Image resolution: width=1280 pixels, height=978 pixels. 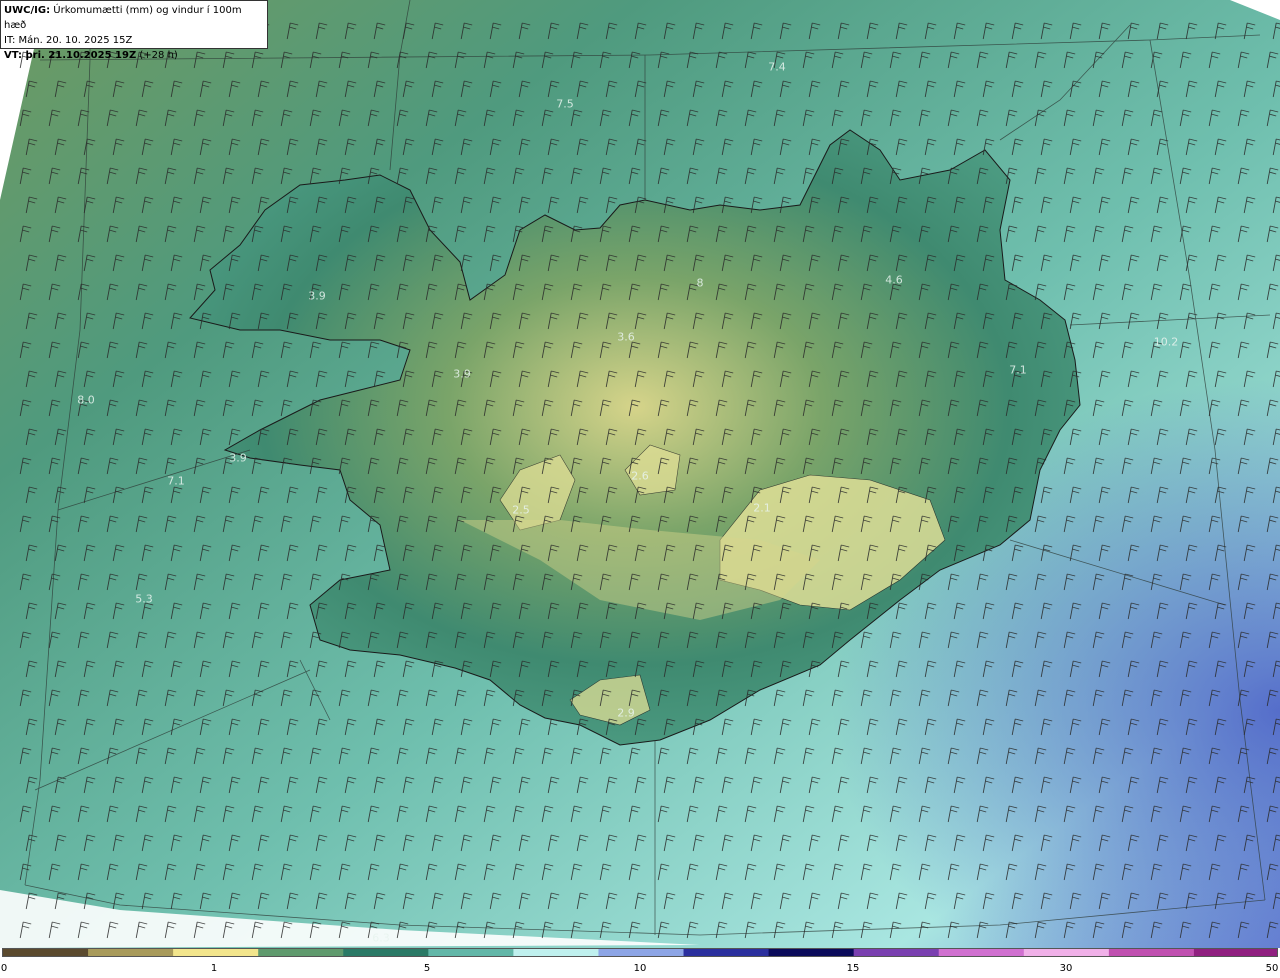 I want to click on maxlbl-snaefellsnes: 3.9, so click(x=238, y=458).